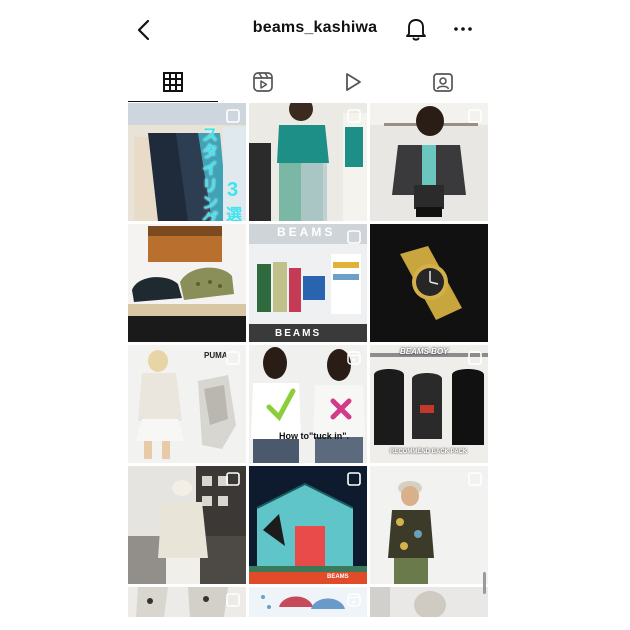  Describe the element at coordinates (429, 452) in the screenshot. I see `post-caption-text: RECOMMEND BACK PACK` at that location.